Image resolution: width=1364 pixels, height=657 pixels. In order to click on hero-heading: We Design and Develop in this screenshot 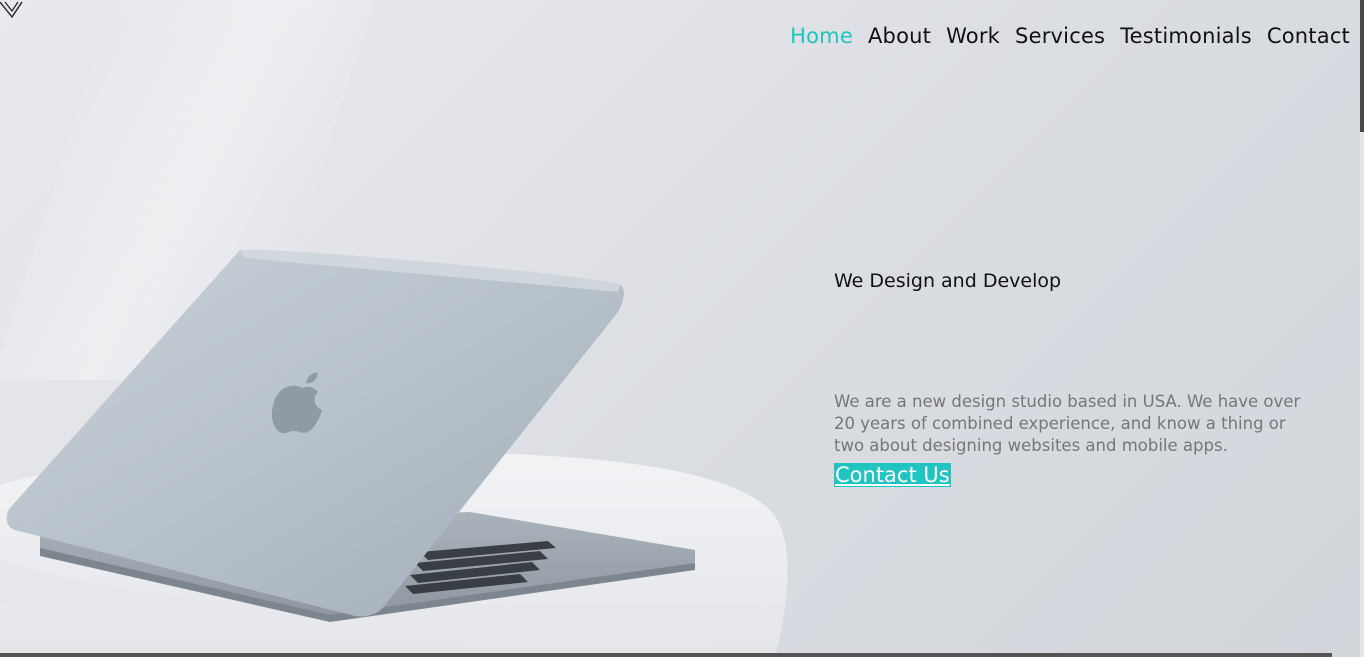, I will do `click(948, 281)`.